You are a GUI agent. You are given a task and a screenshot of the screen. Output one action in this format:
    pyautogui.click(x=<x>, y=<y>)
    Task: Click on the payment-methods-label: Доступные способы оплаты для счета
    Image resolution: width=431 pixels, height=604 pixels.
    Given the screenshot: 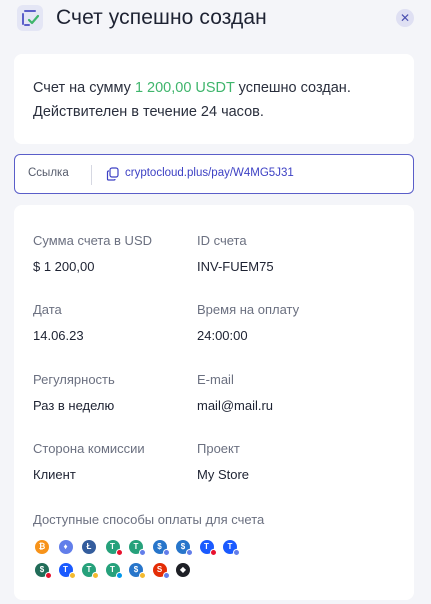 What is the action you would take?
    pyautogui.click(x=149, y=519)
    